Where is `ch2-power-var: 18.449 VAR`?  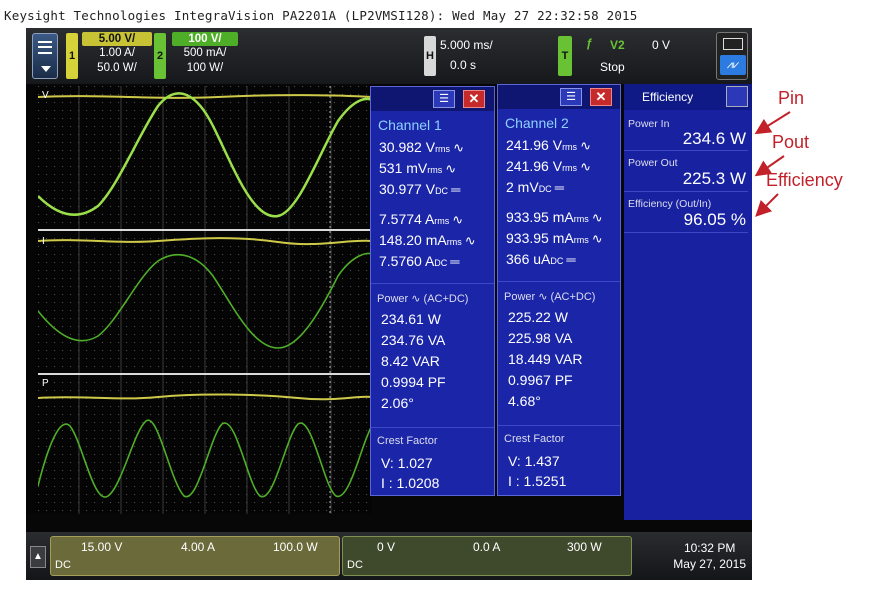 ch2-power-var: 18.449 VAR is located at coordinates (545, 359).